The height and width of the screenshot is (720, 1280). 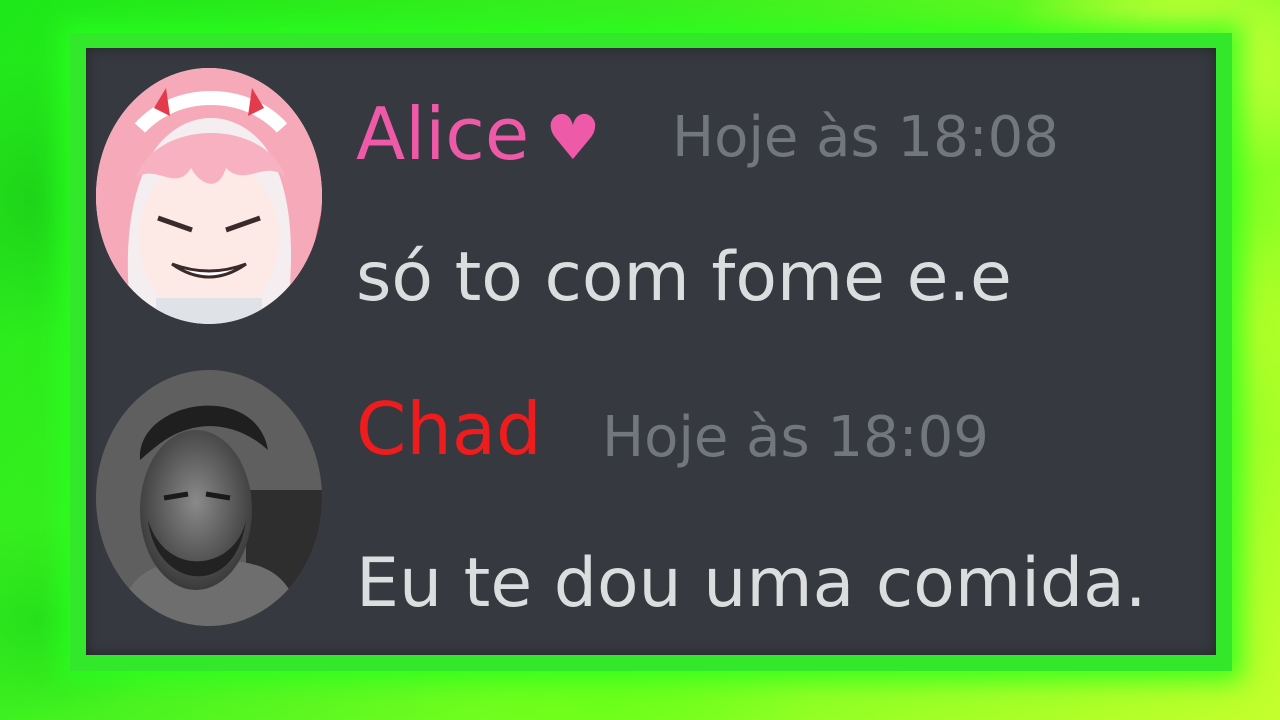 What do you see at coordinates (751, 583) in the screenshot?
I see `message-text-chad: Eu te dou uma comida.` at bounding box center [751, 583].